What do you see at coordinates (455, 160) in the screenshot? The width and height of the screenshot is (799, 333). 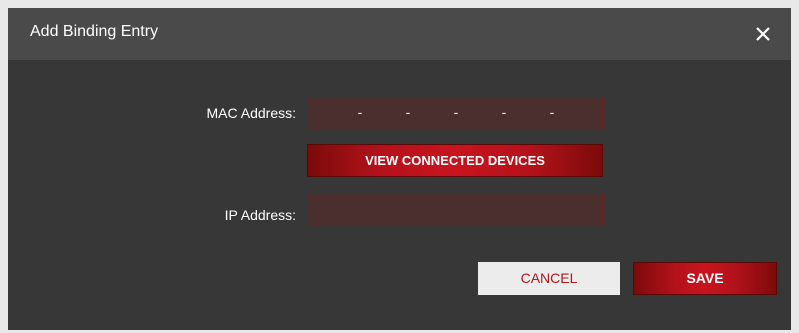 I see `view-connected-devices-button: VIEW CONNECTED DEVICES` at bounding box center [455, 160].